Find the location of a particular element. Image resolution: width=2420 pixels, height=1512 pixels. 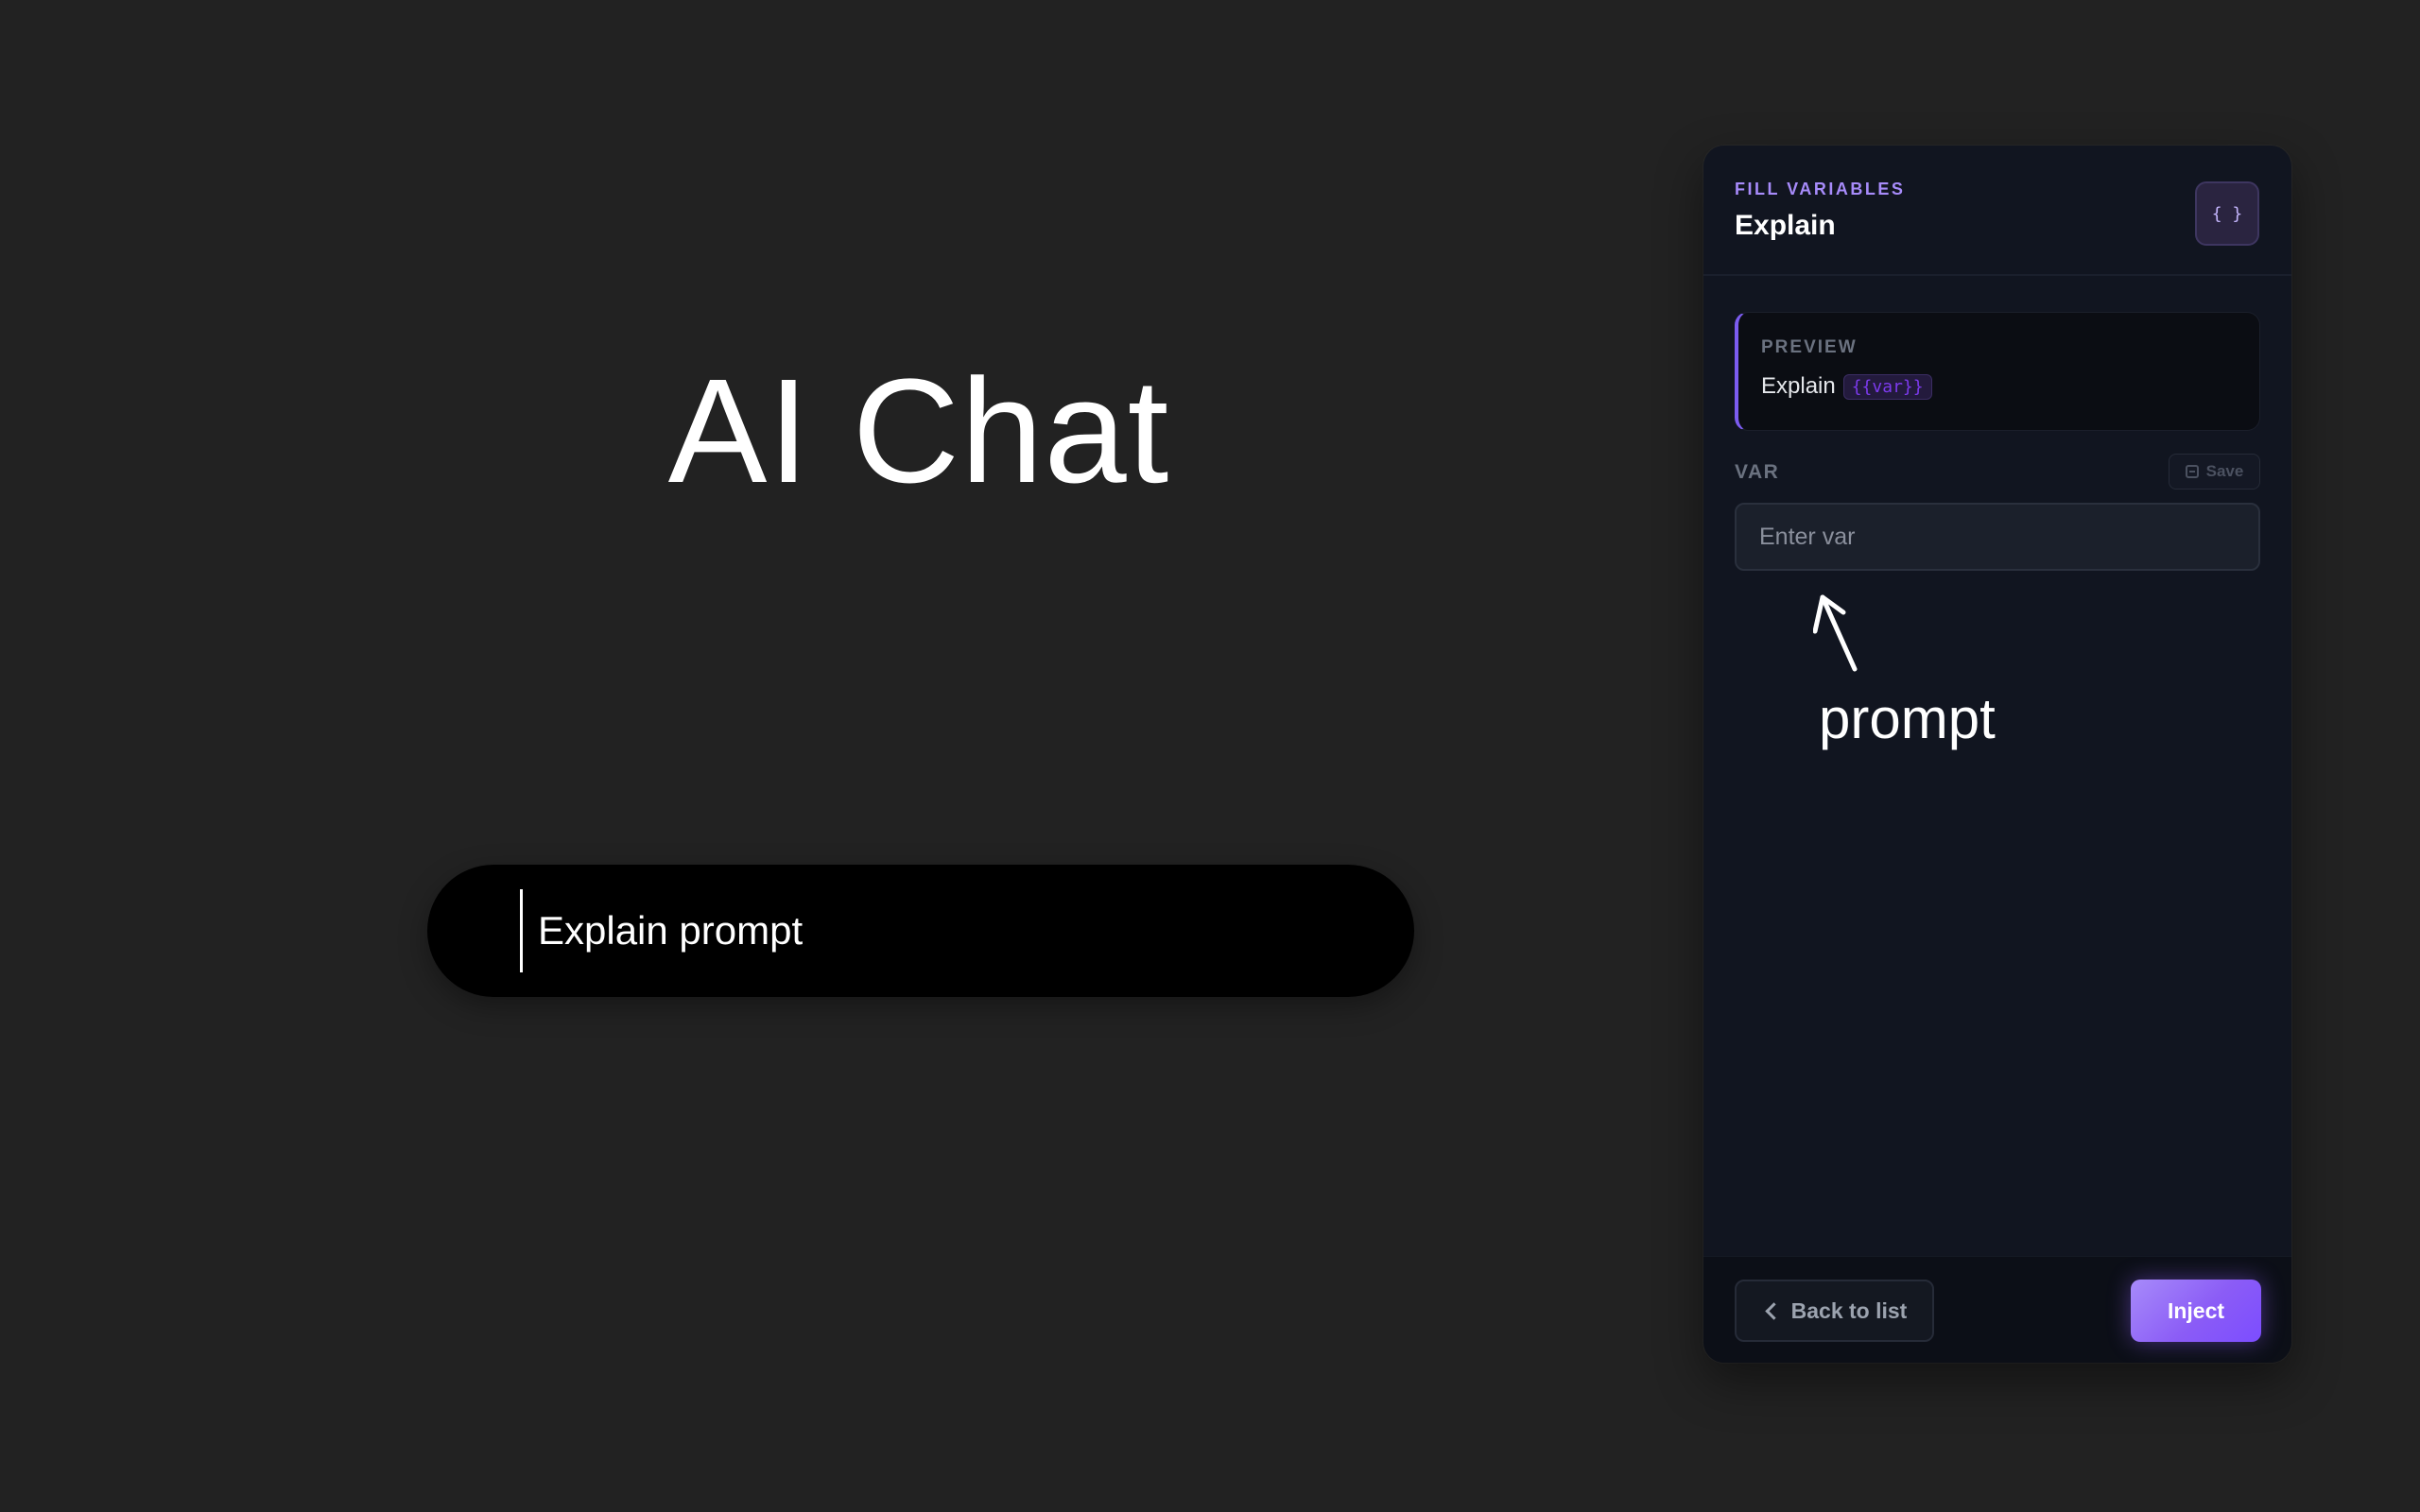

back-button-label: Back to list is located at coordinates (1849, 1310).